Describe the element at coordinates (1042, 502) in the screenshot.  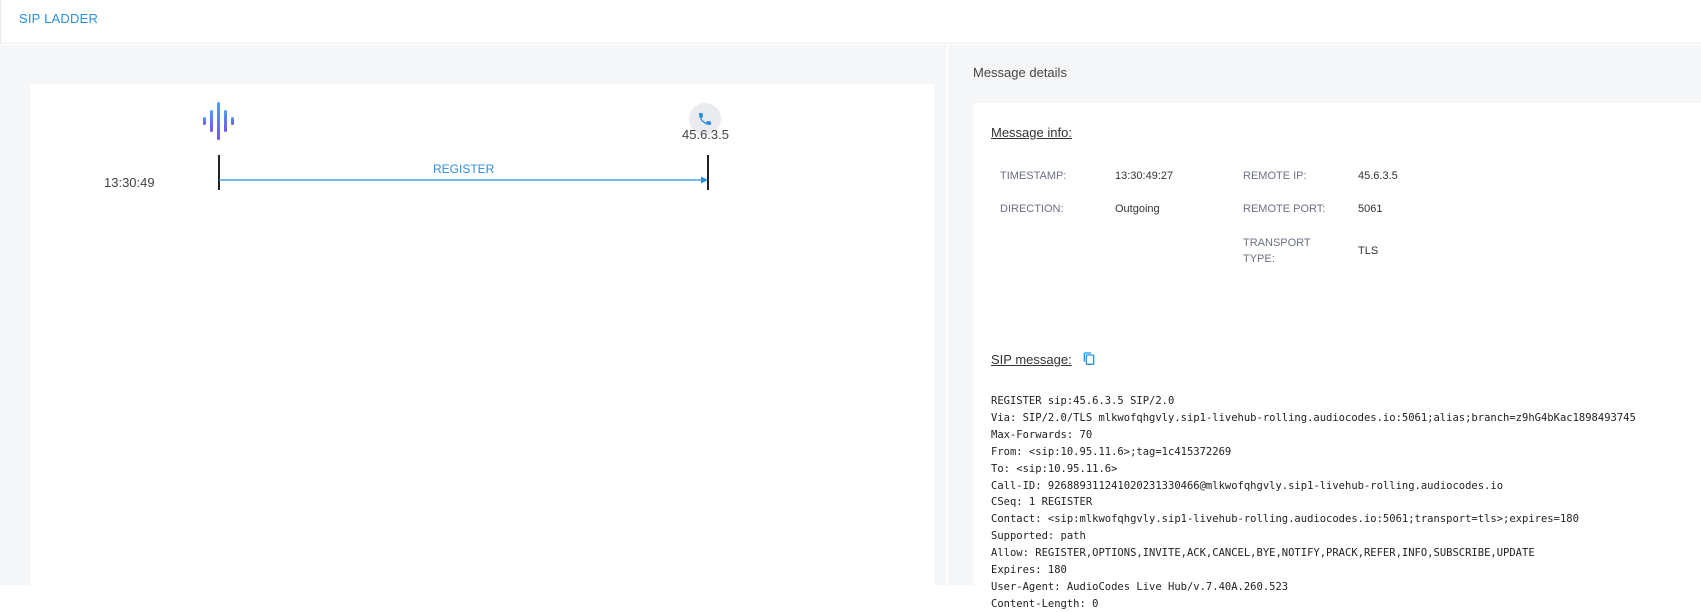
I see `sip-line: CSeq: 1 REGISTER` at that location.